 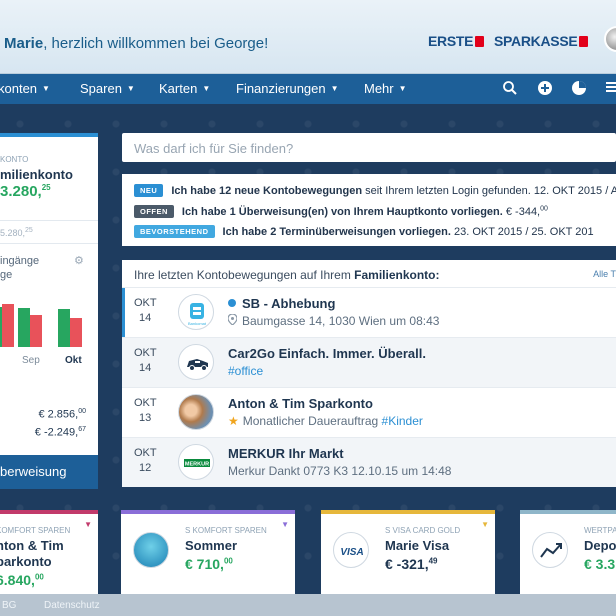 I want to click on tx-day: 12, so click(x=145, y=468).